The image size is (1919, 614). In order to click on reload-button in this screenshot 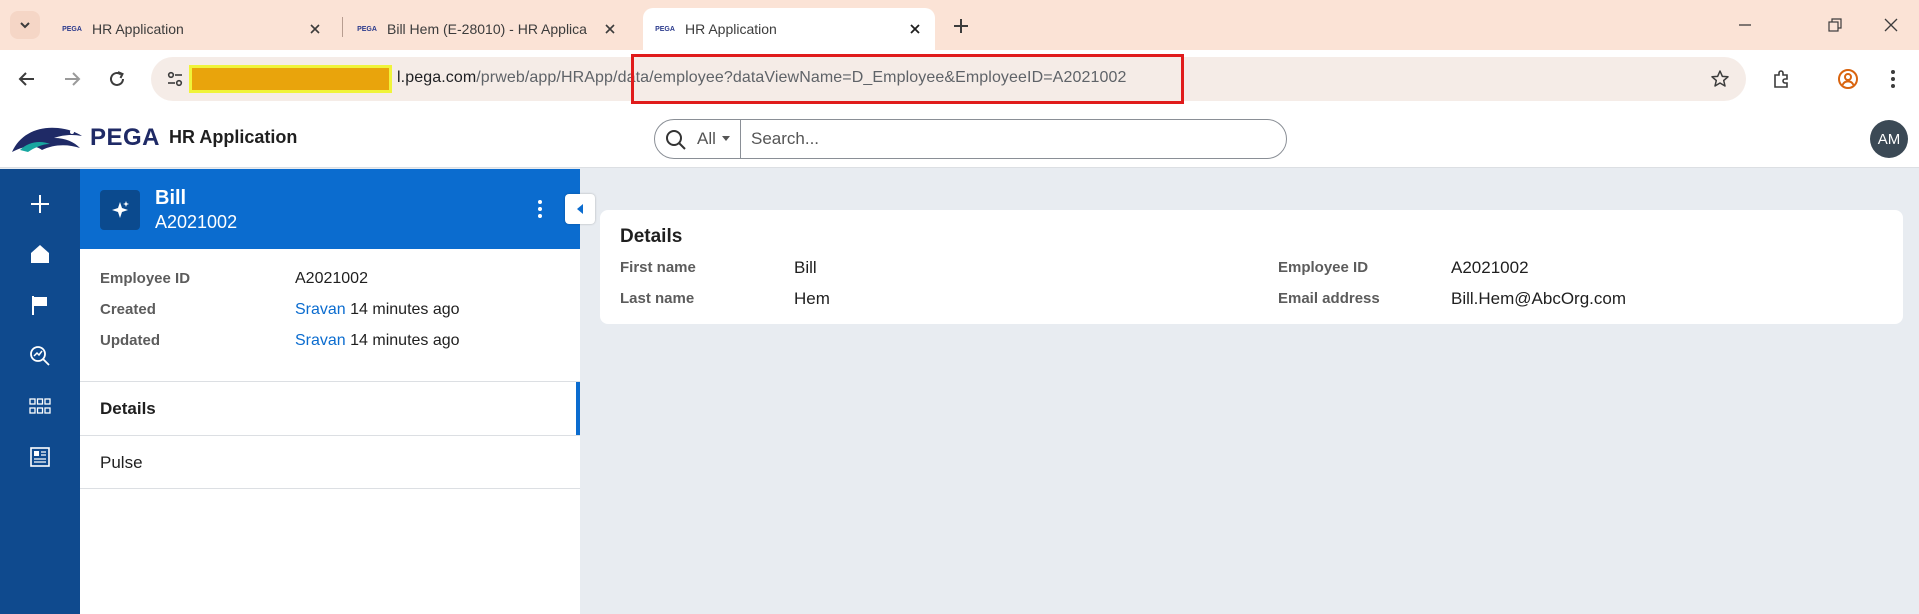, I will do `click(117, 79)`.